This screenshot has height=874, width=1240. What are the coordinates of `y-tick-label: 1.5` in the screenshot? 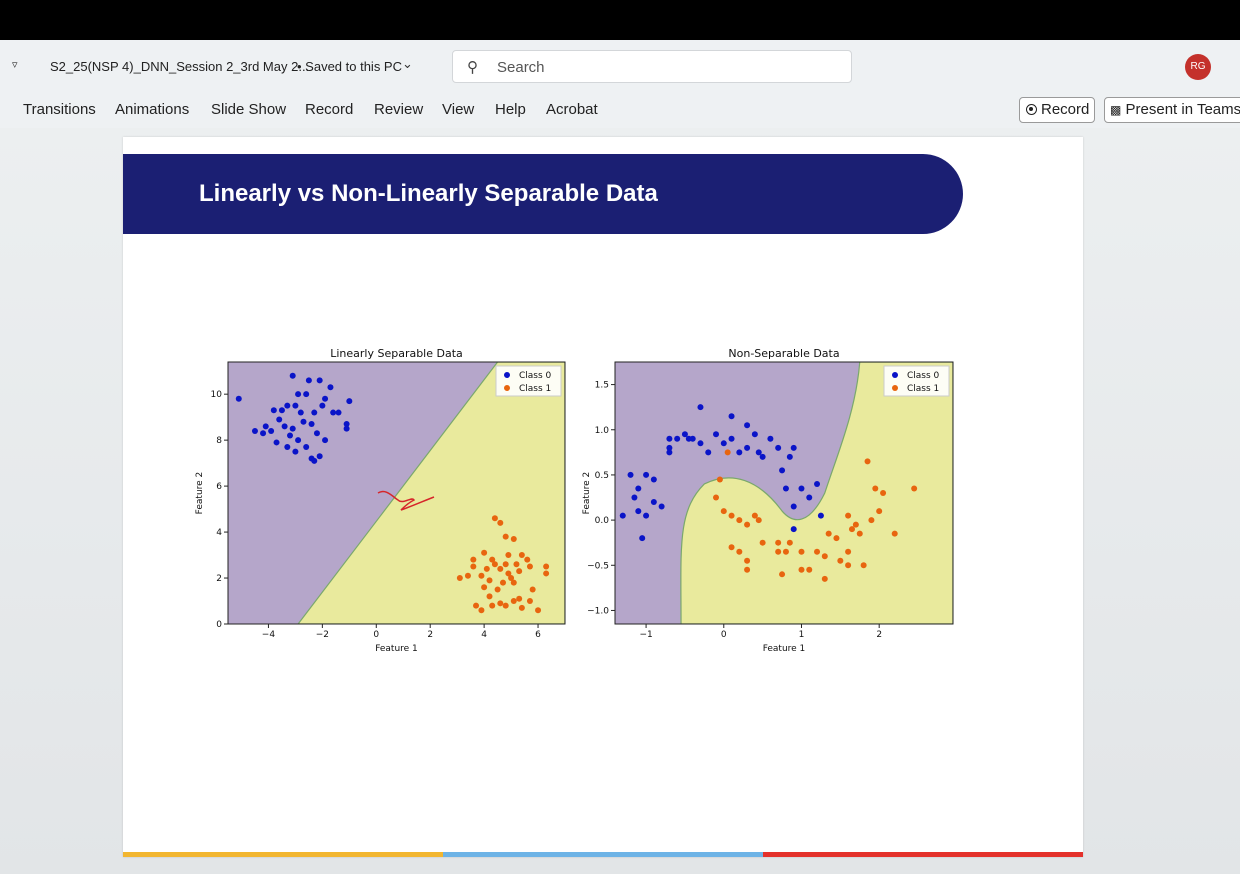 It's located at (602, 386).